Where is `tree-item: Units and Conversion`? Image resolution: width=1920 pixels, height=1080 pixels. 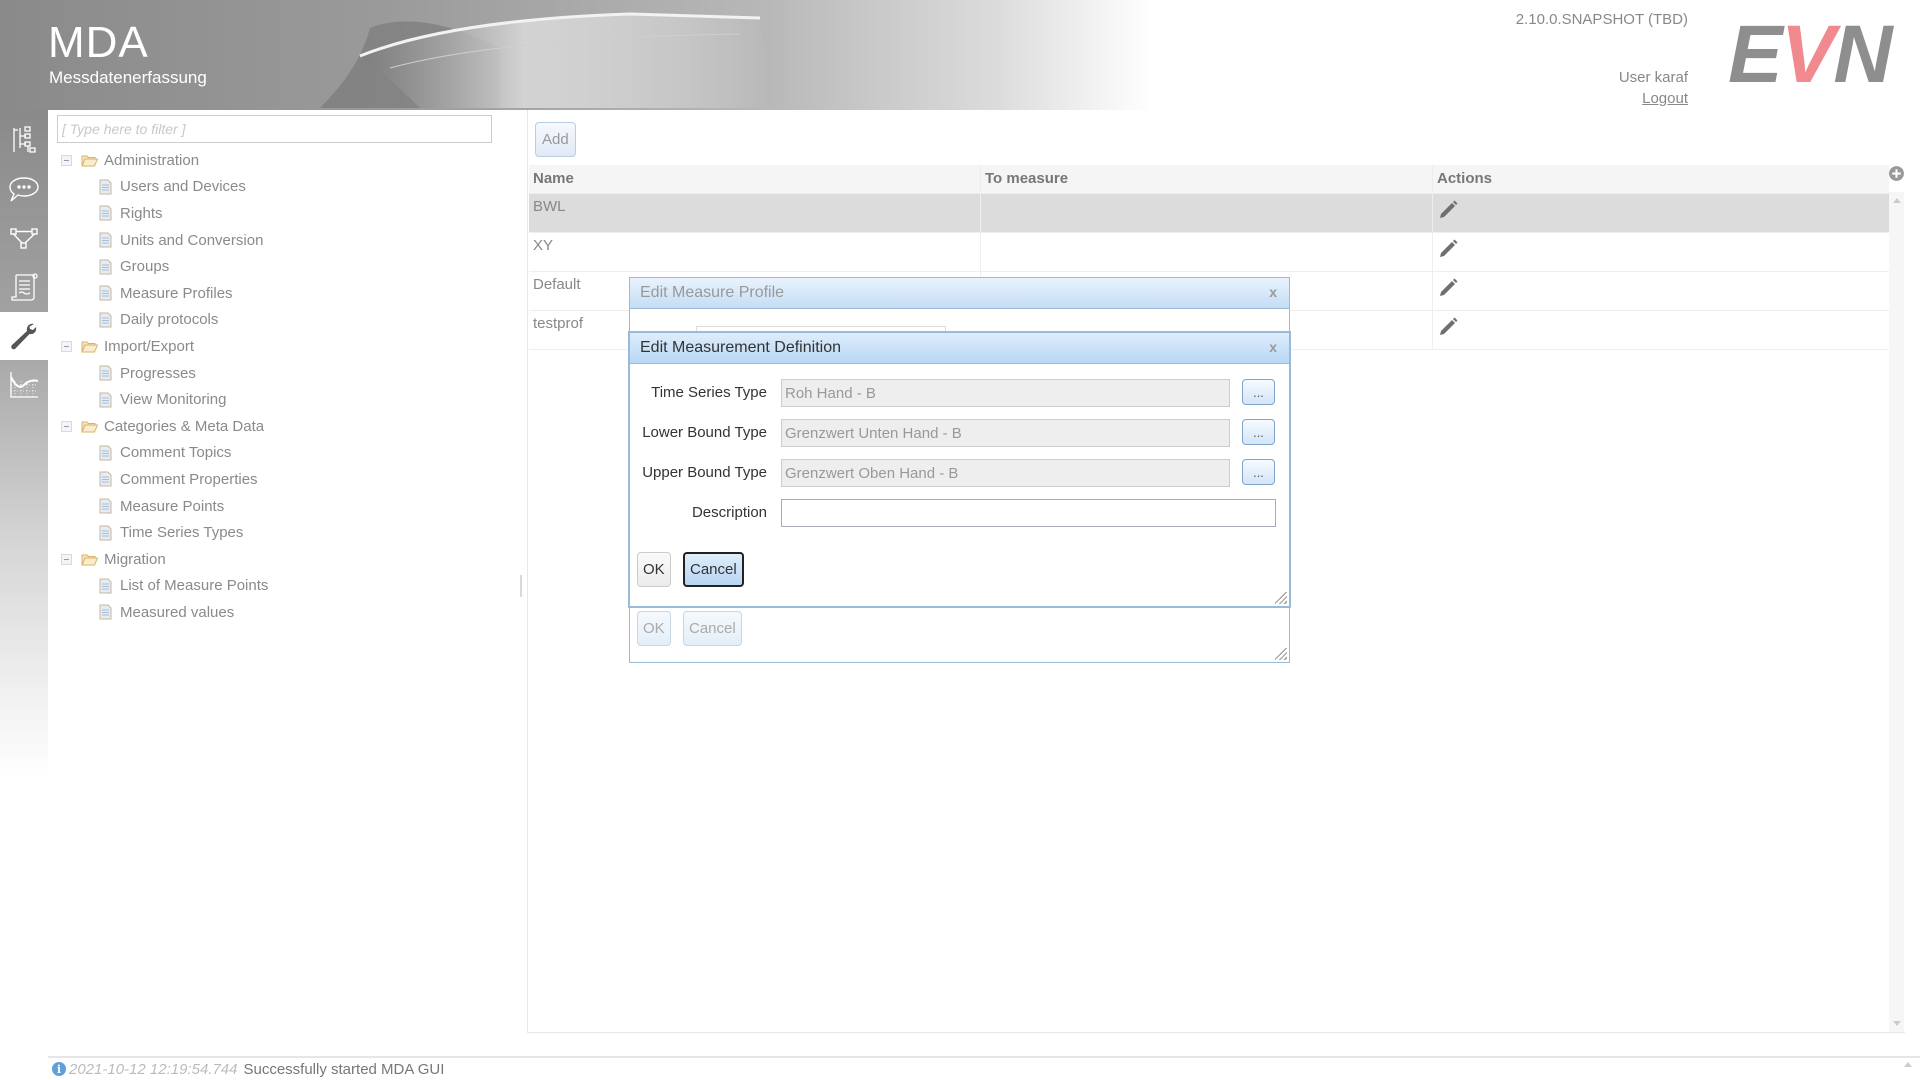
tree-item: Units and Conversion is located at coordinates (164, 240).